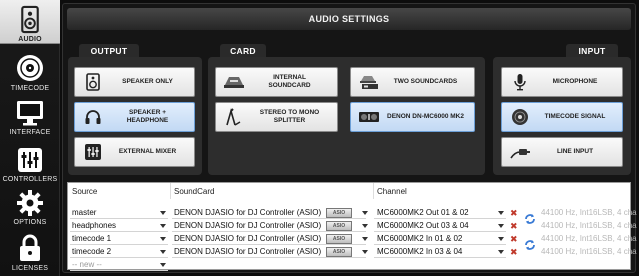 The image size is (639, 276). I want to click on speaker-headphone-button: SPEAKER + HEADPHONE, so click(134, 117).